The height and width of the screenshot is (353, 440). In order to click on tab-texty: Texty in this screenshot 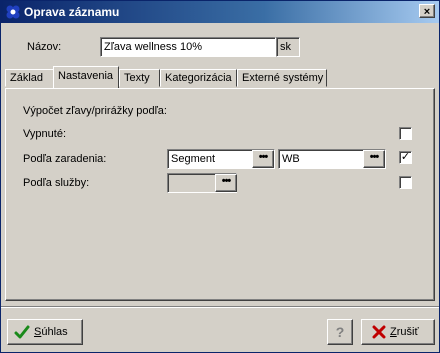, I will do `click(139, 78)`.